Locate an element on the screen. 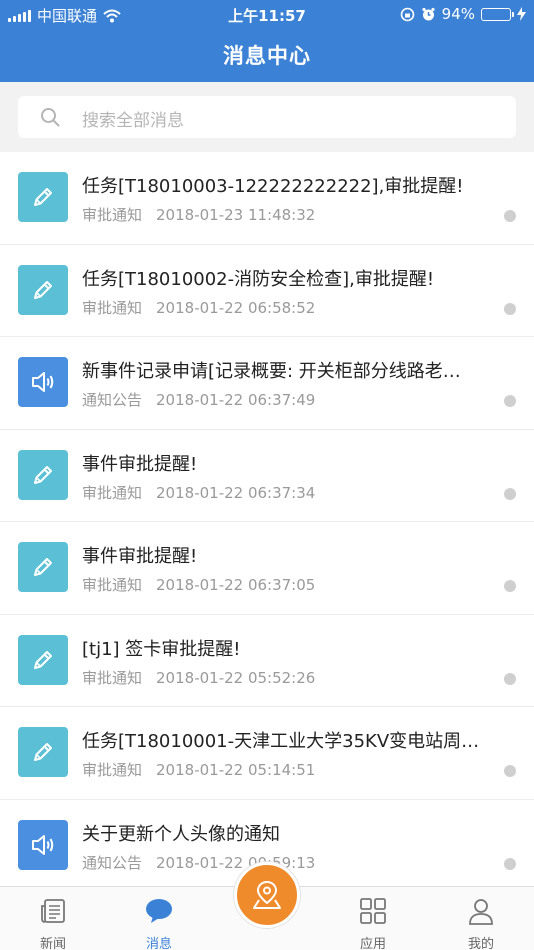  message-title: [tj1] 签卡审批提醒! is located at coordinates (161, 649).